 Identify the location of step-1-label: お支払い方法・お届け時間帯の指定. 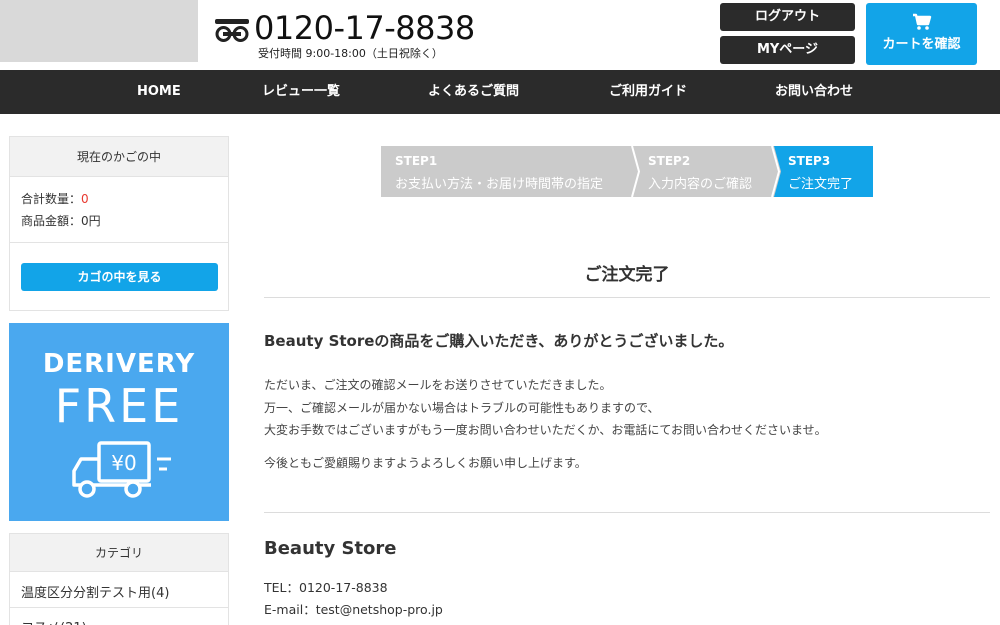
(499, 184).